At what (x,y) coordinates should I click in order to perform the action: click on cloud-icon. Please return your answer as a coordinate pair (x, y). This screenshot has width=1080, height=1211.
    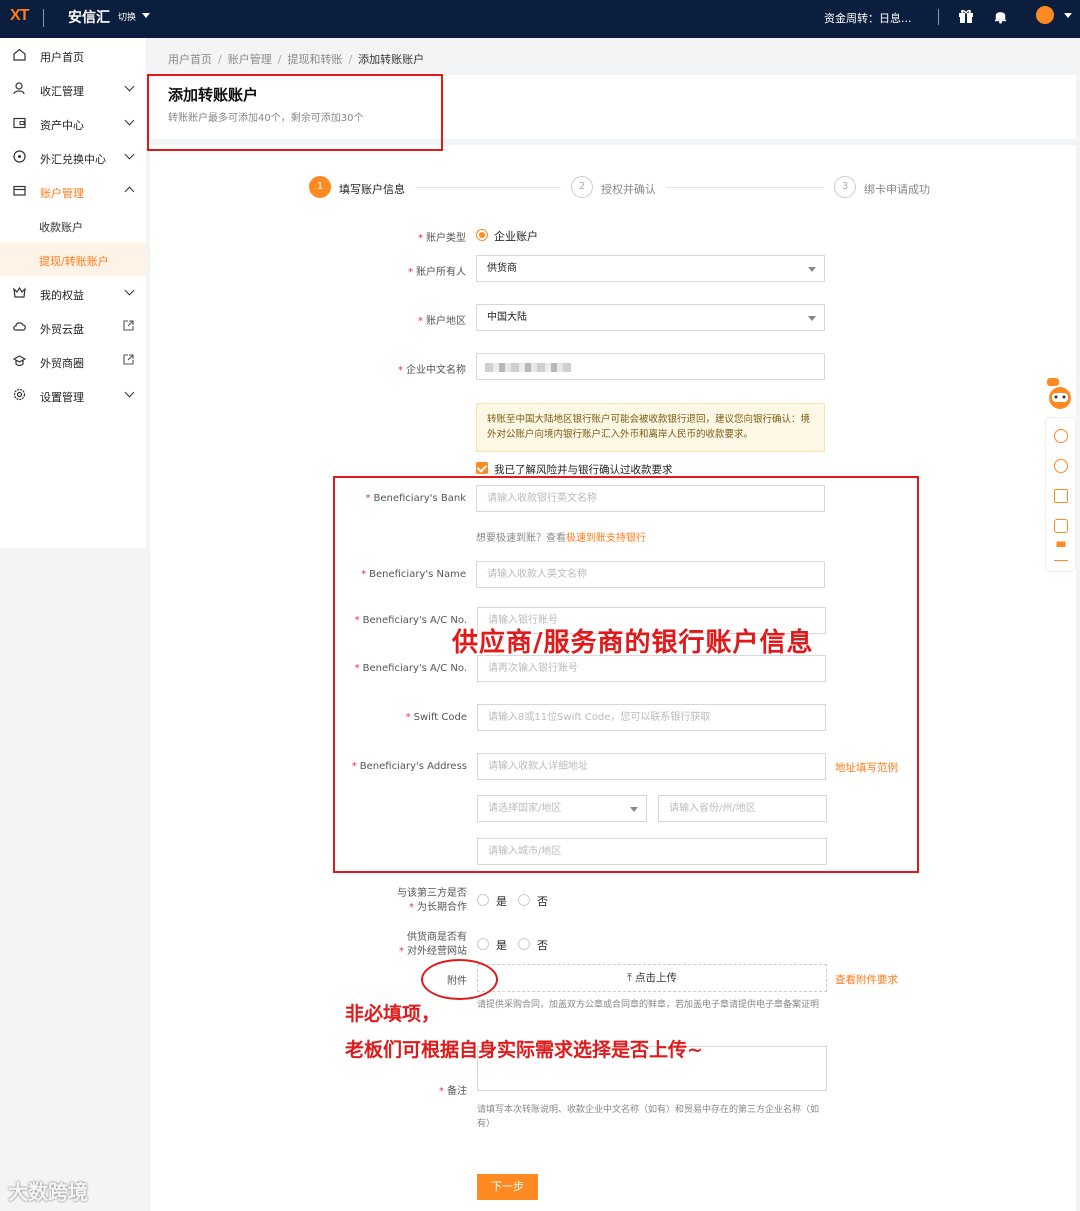
    Looking at the image, I should click on (19, 326).